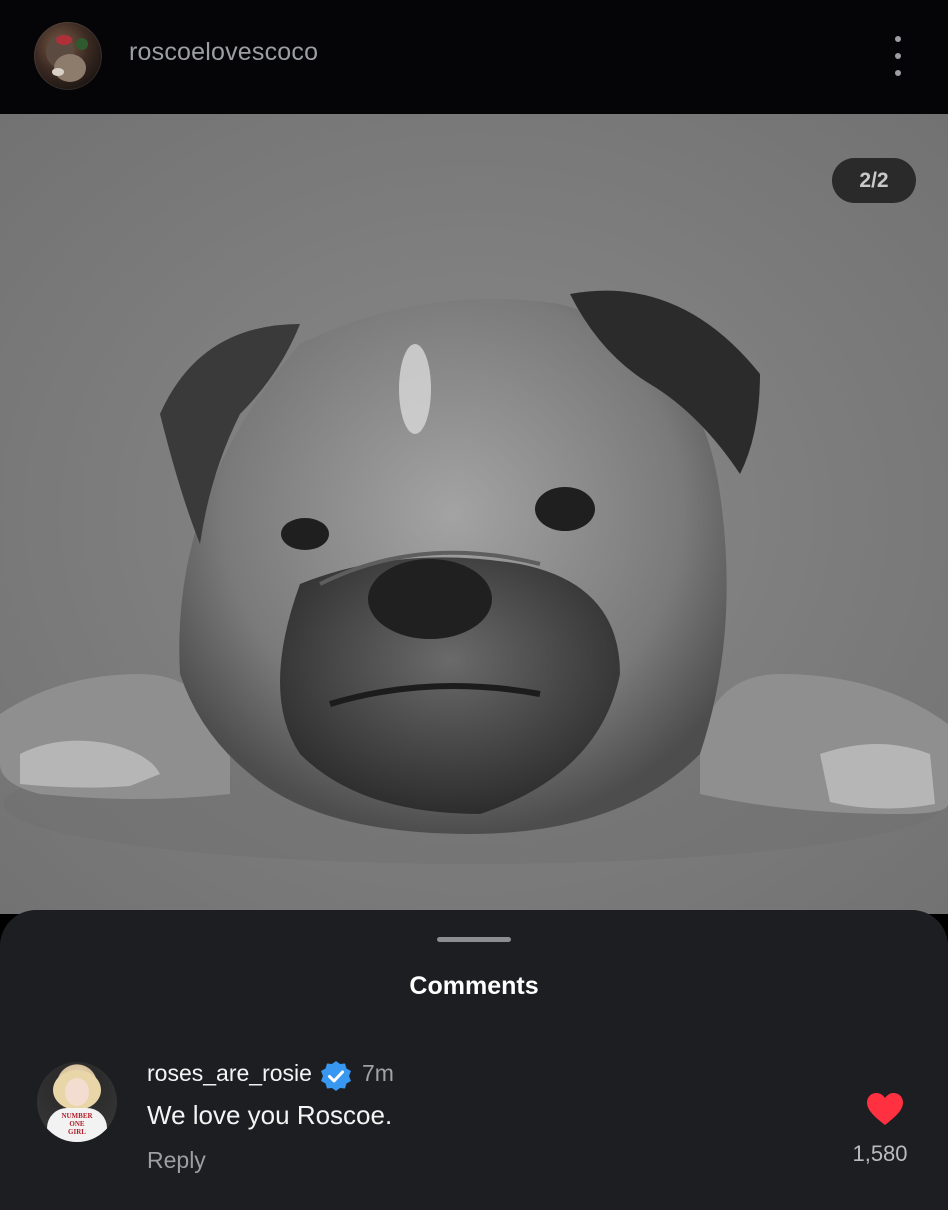 The image size is (948, 1210). What do you see at coordinates (378, 1073) in the screenshot?
I see `comment-time: 7m` at bounding box center [378, 1073].